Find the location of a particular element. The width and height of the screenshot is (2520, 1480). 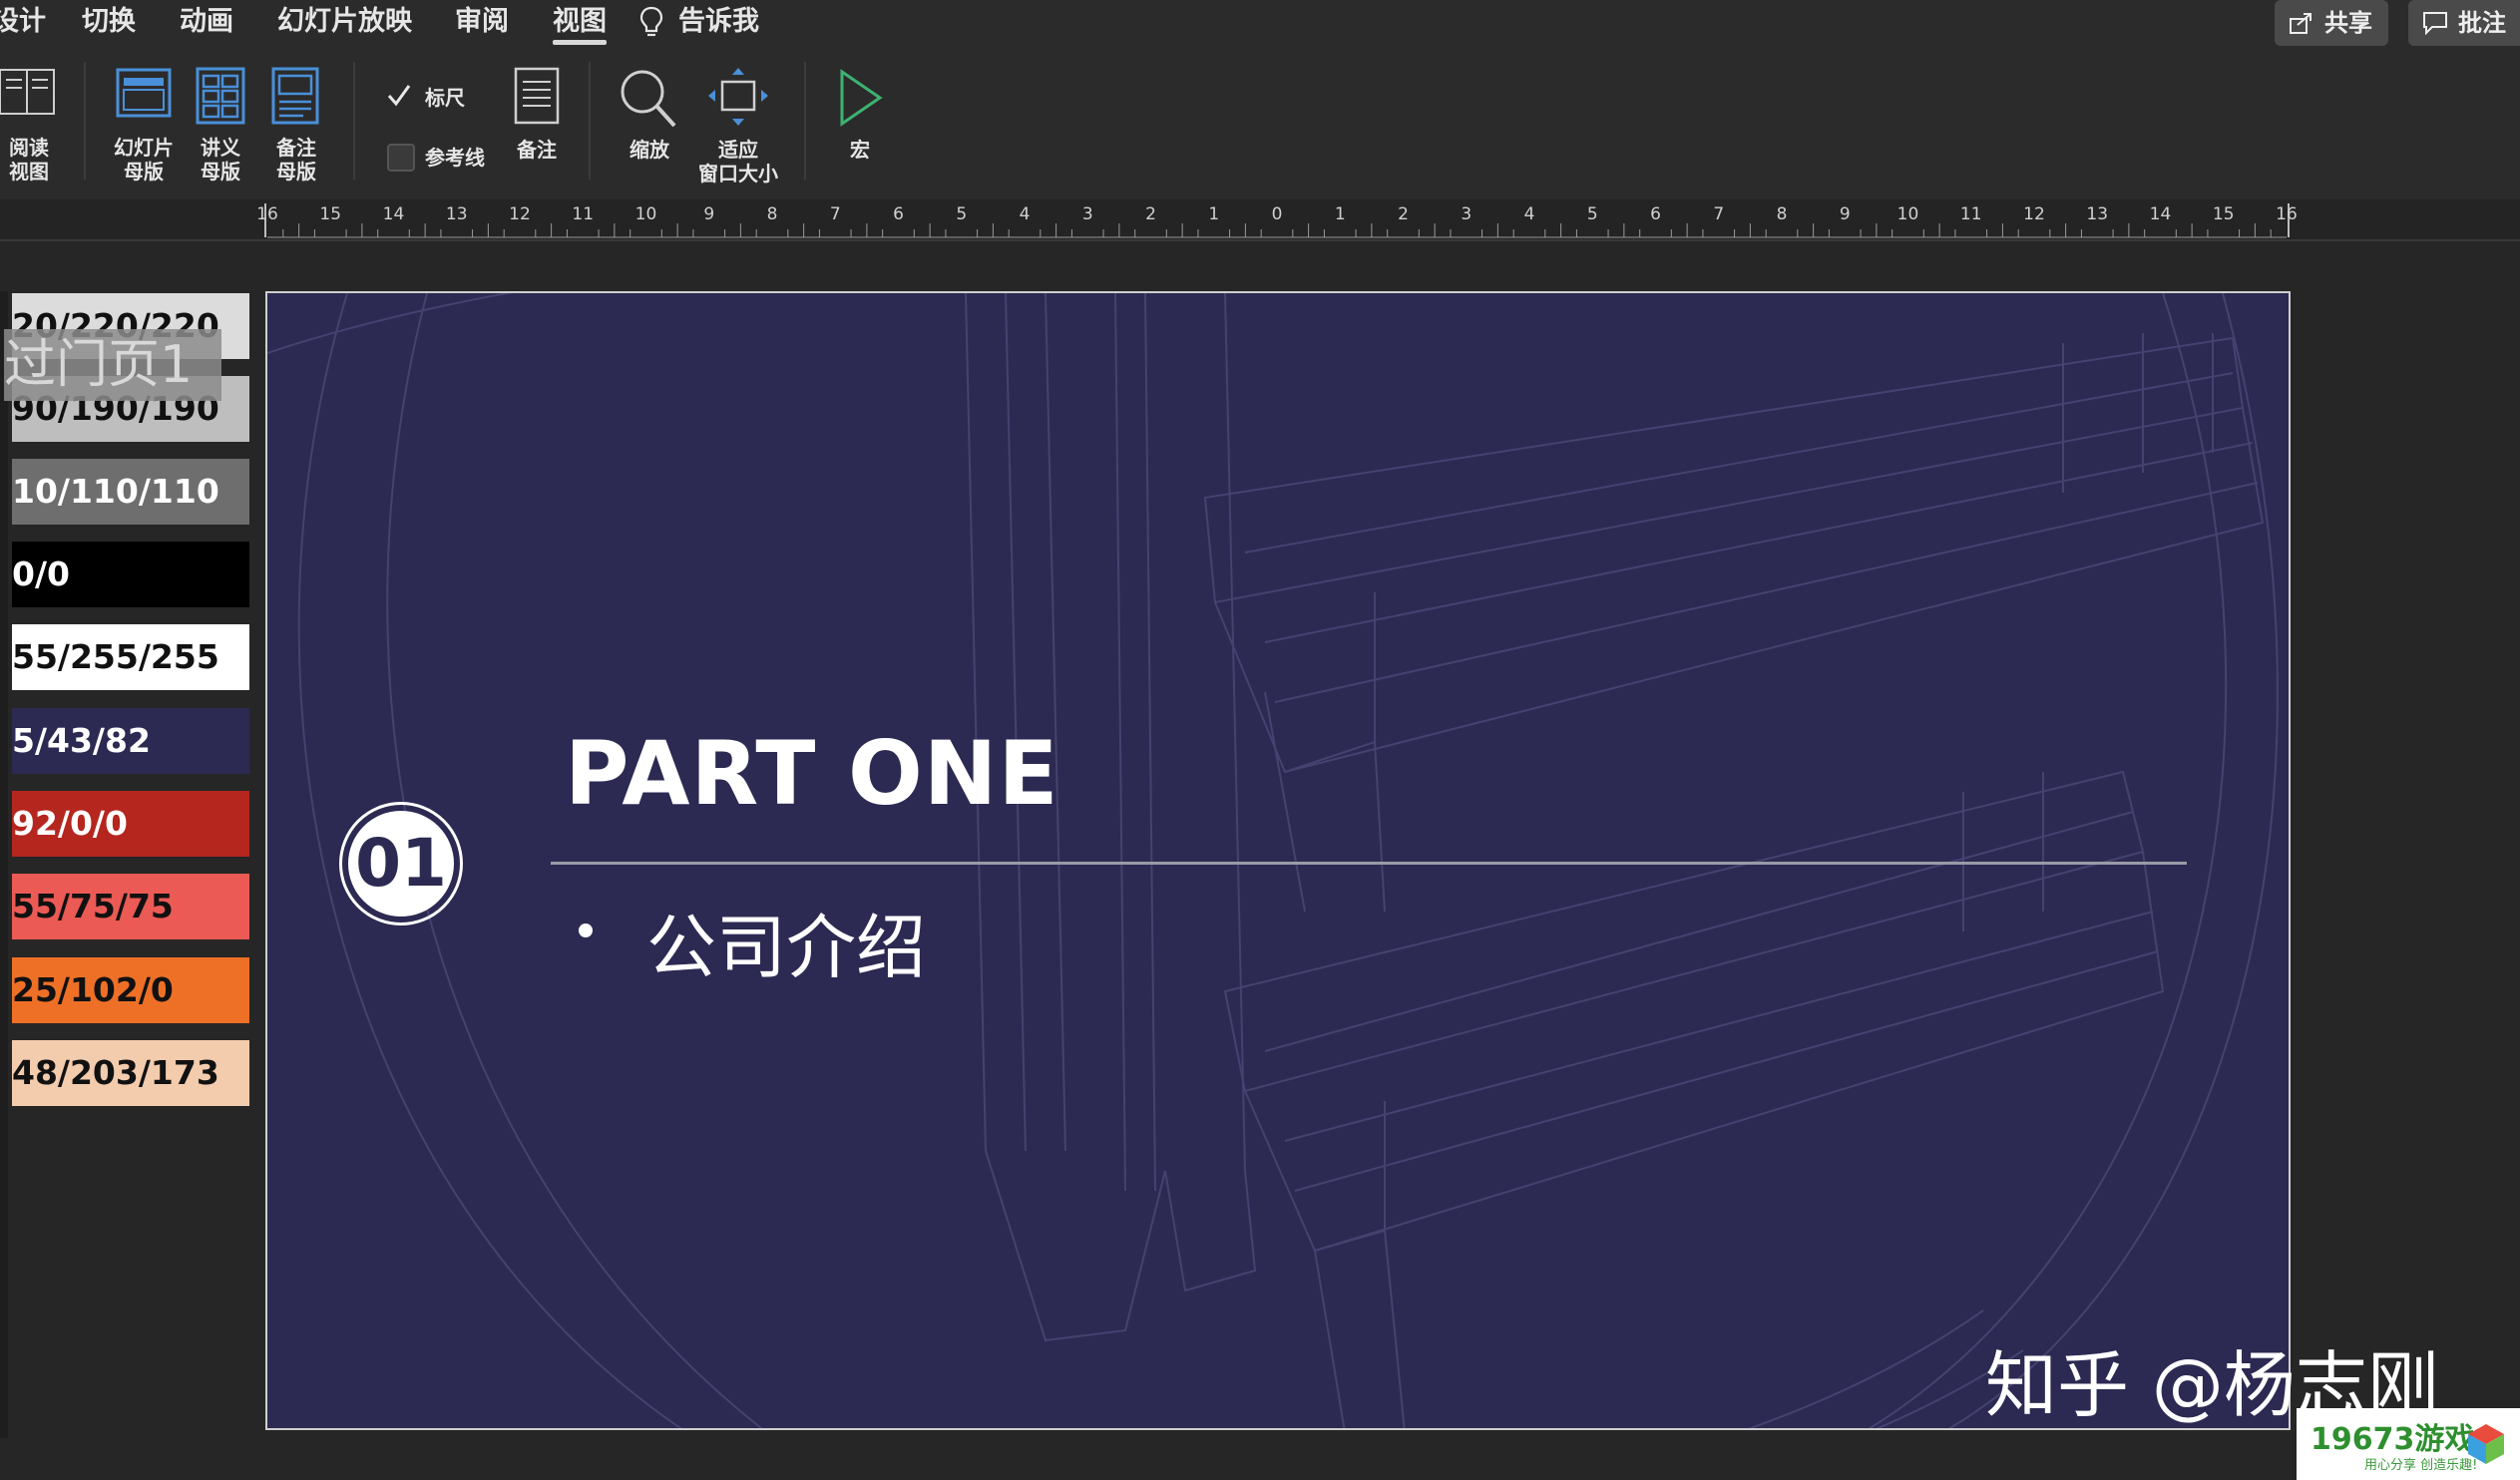

color-swatch-thumbnail: 55/255/255 is located at coordinates (130, 657).